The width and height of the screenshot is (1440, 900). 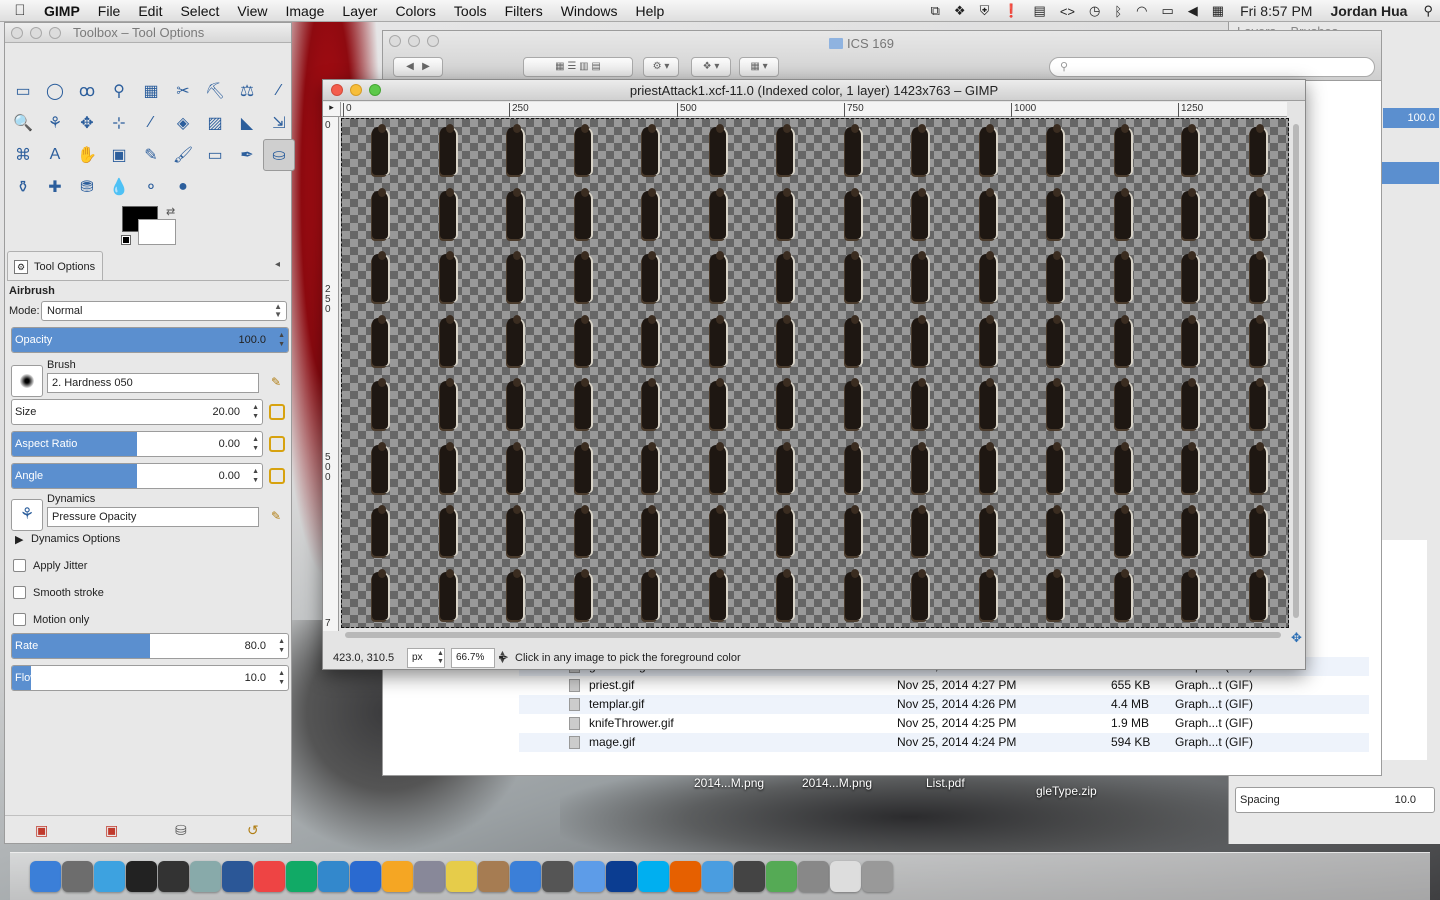 What do you see at coordinates (1193, 11) in the screenshot?
I see `volume-icon: ◀` at bounding box center [1193, 11].